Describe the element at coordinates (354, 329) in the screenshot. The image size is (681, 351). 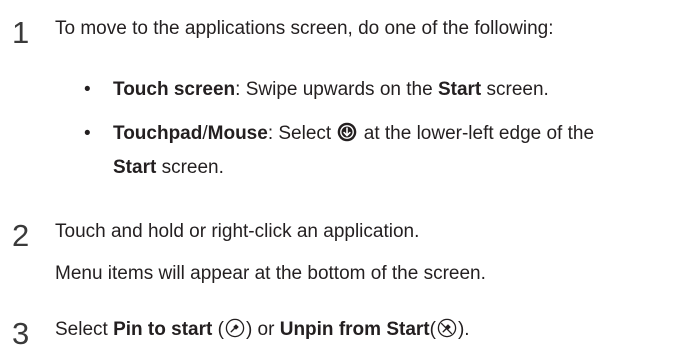
I see `bold-term: Unpin from Start` at that location.